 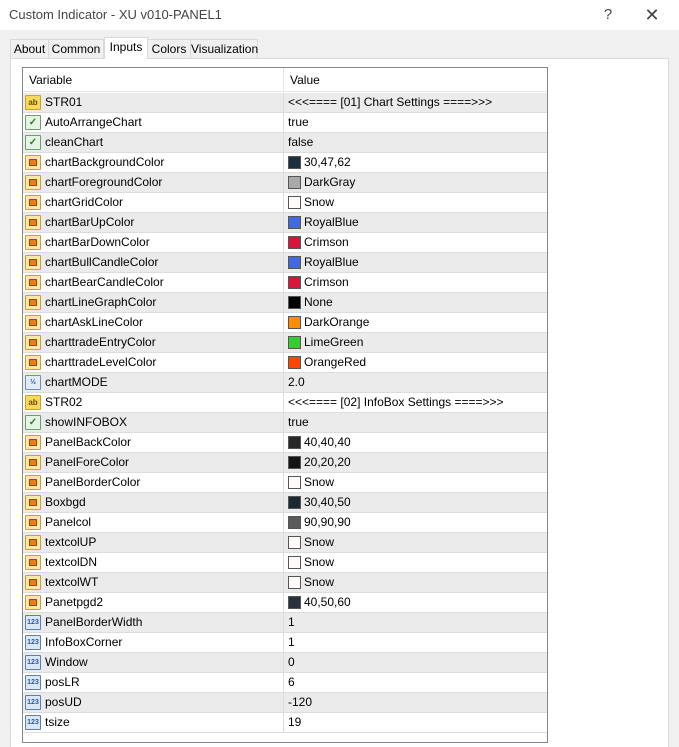 I want to click on variable-cell: chartBullCandleColor, so click(x=153, y=262).